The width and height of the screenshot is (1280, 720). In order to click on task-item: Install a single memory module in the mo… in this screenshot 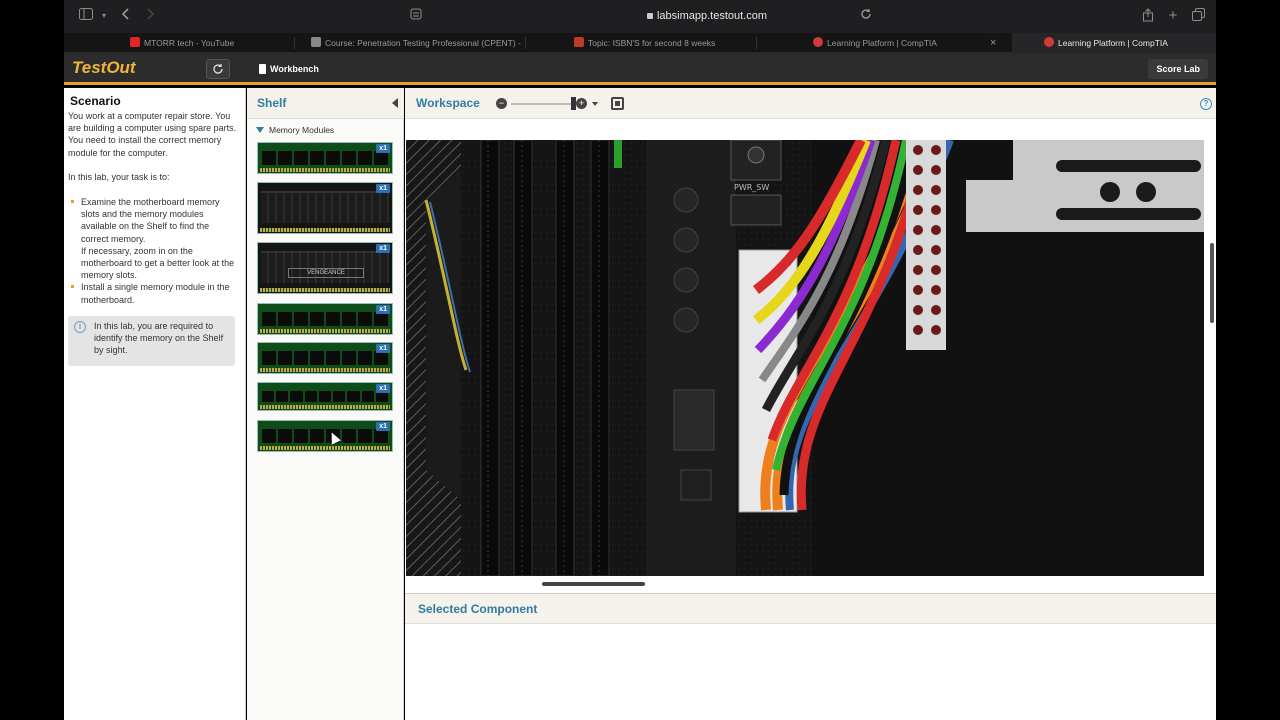, I will do `click(154, 293)`.